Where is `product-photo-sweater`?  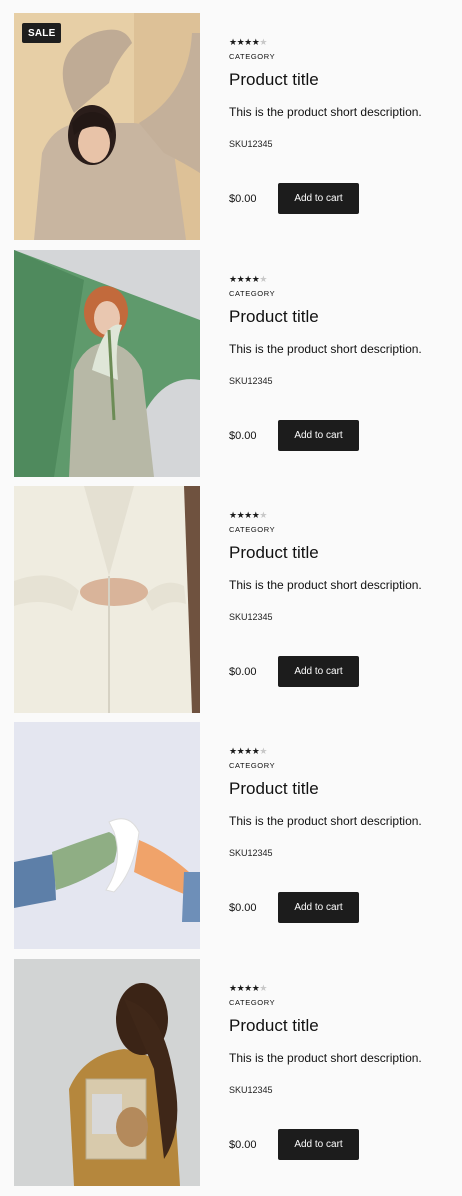 product-photo-sweater is located at coordinates (107, 126).